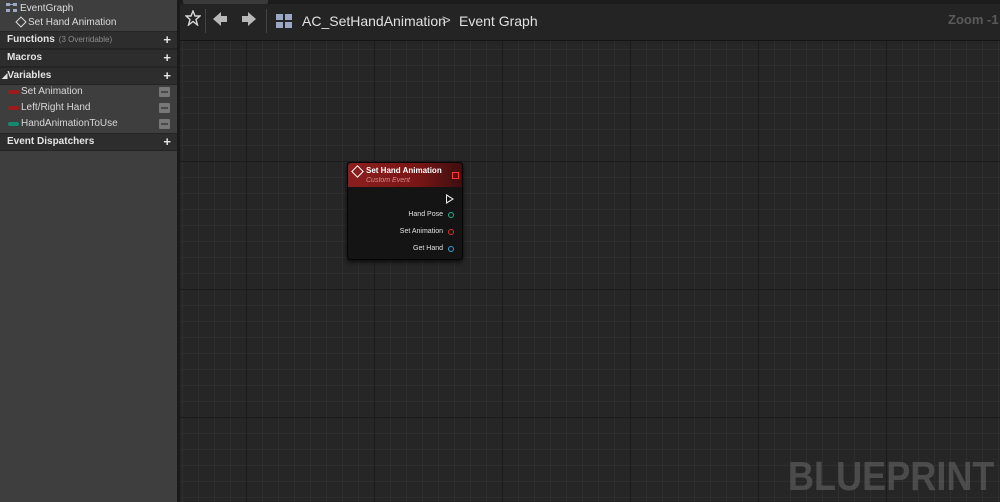  I want to click on graph-tab, so click(225, 2).